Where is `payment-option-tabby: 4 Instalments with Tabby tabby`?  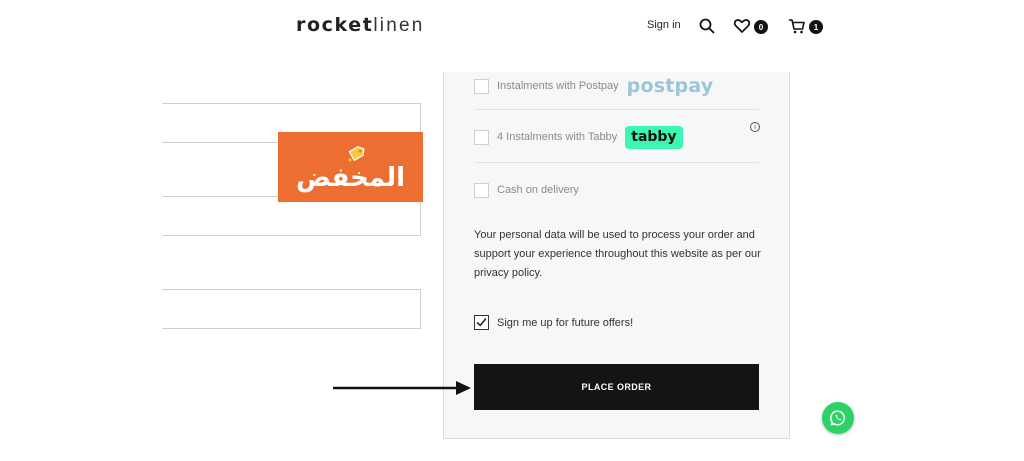 payment-option-tabby: 4 Instalments with Tabby tabby is located at coordinates (616, 137).